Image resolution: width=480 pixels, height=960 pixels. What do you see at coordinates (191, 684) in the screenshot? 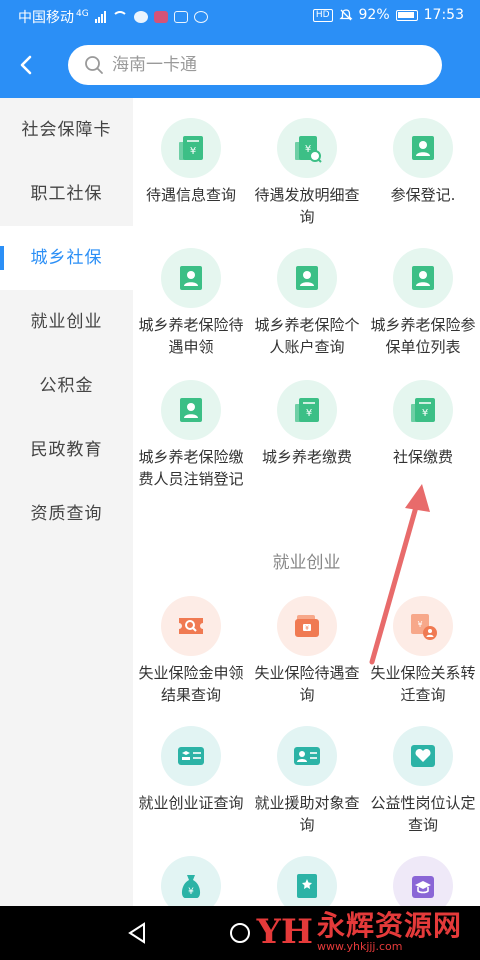
I see `service-label: 失业保险金申领结果查询` at bounding box center [191, 684].